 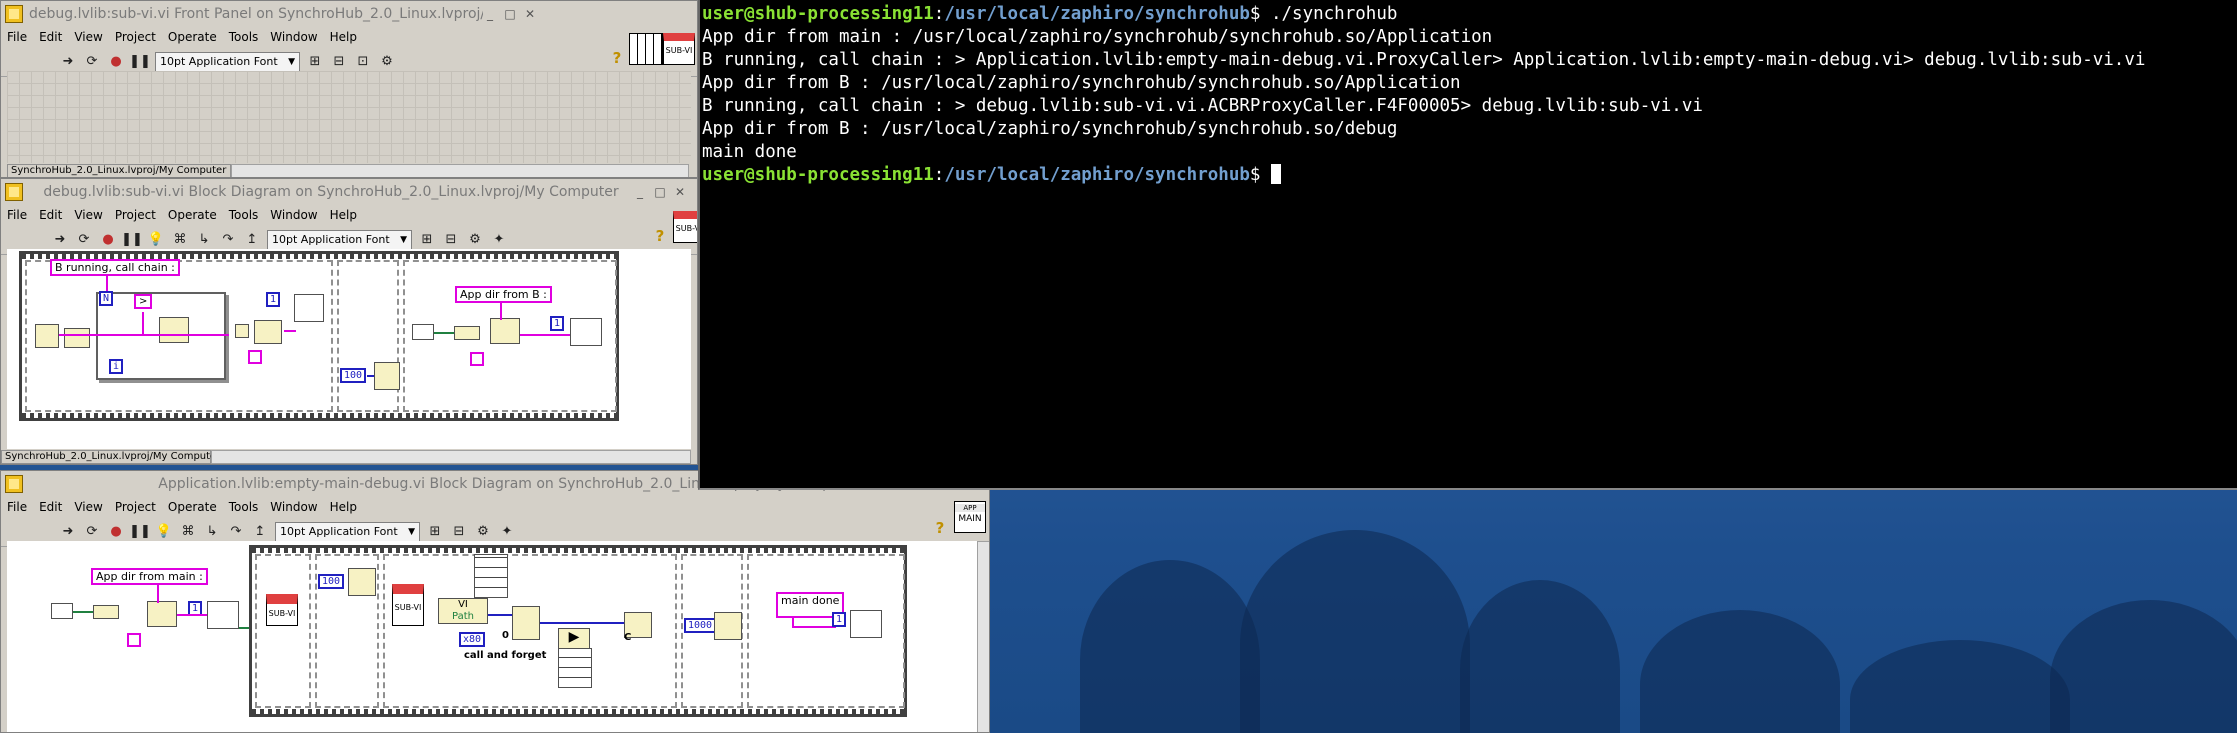 I want to click on reorder-icon: ⚙, so click(x=387, y=62).